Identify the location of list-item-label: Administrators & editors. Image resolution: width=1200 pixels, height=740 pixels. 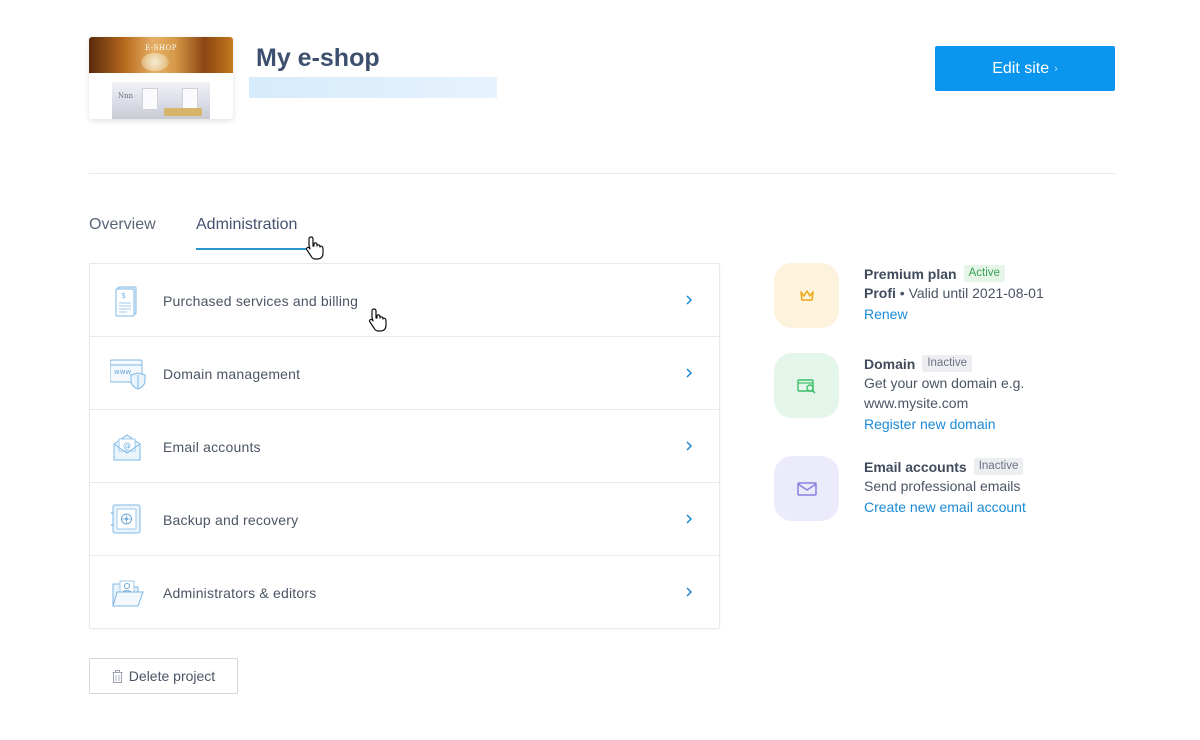
(240, 593).